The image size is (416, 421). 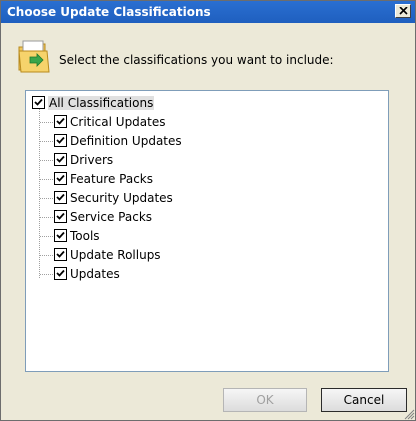 I want to click on title-bar: Choose Update Classifications, so click(x=208, y=12).